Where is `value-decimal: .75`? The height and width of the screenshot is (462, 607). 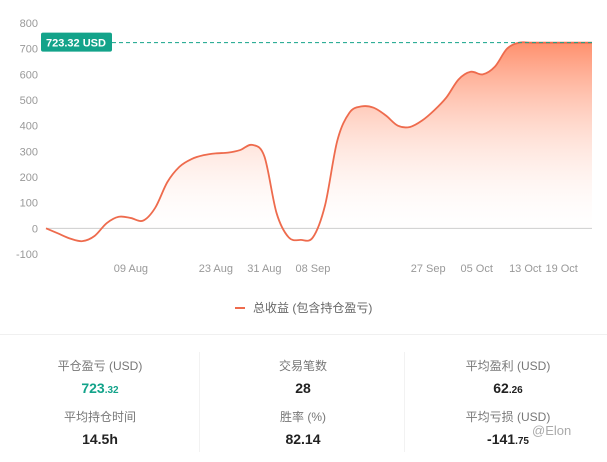
value-decimal: .75 is located at coordinates (522, 441).